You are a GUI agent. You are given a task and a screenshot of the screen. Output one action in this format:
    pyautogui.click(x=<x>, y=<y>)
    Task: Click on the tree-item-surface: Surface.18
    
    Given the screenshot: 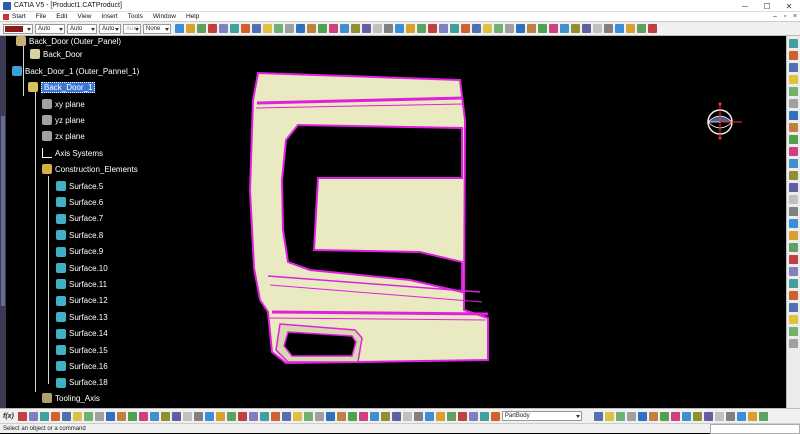 What is the action you would take?
    pyautogui.click(x=82, y=383)
    